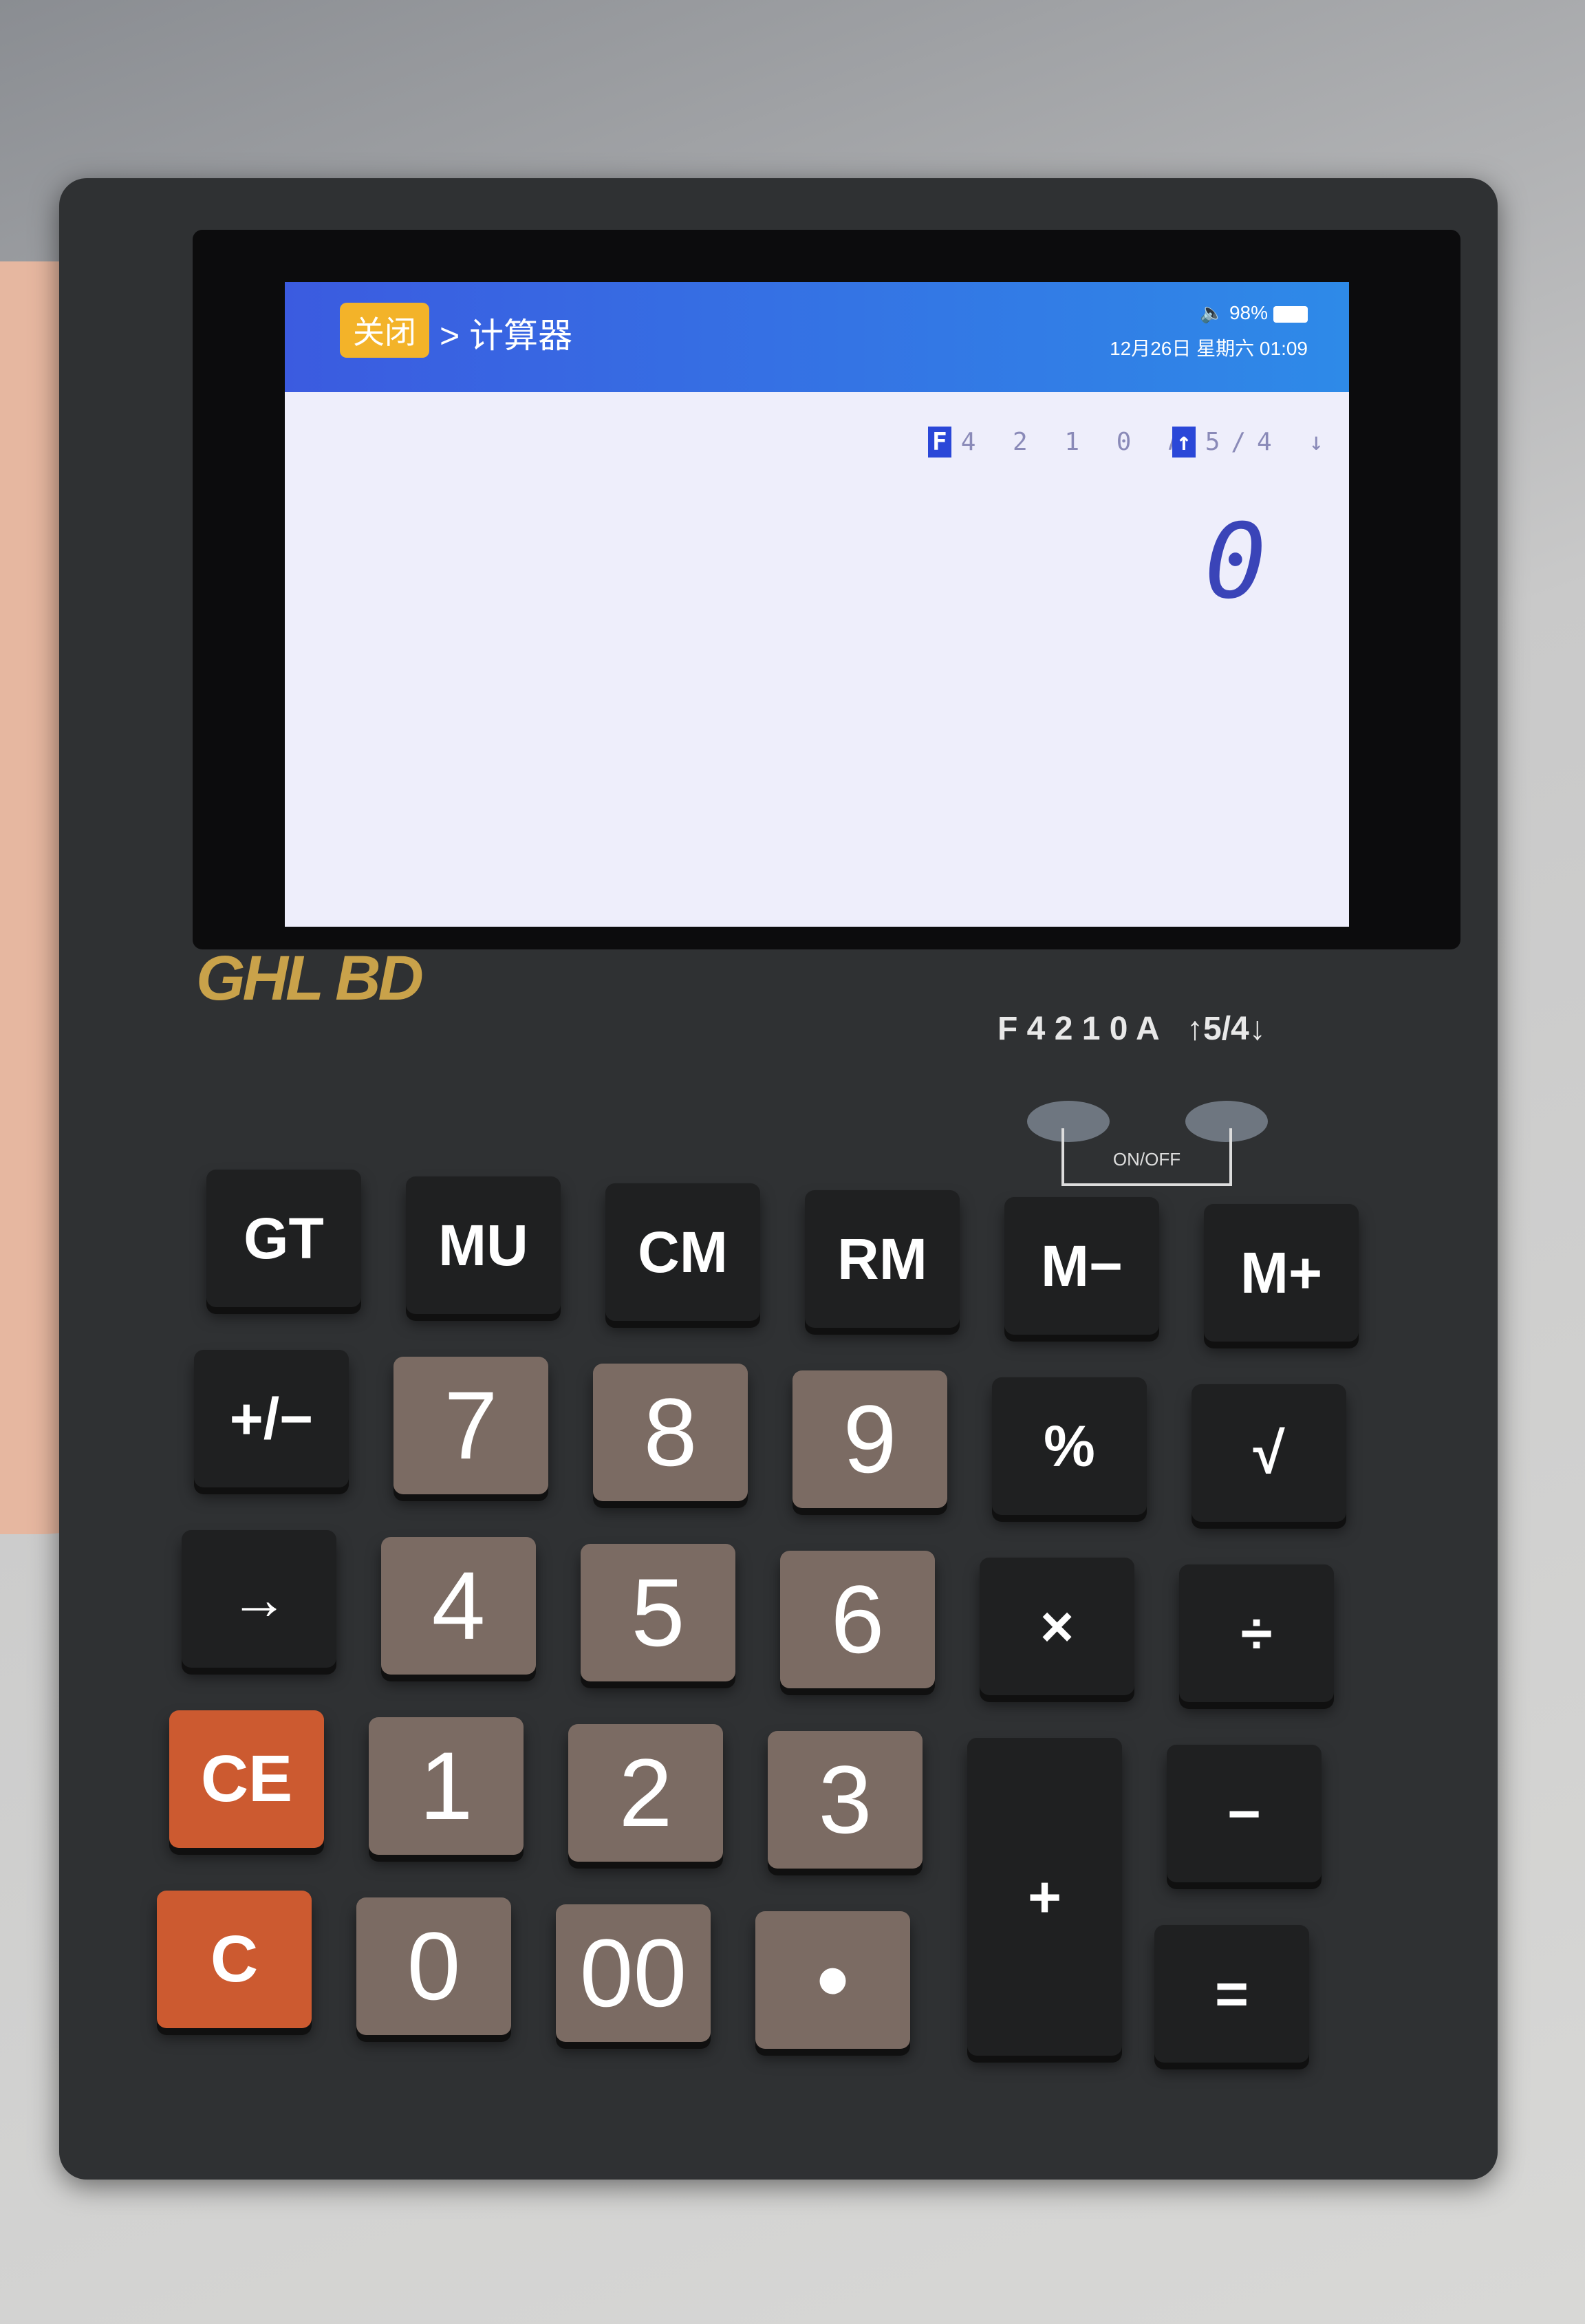  Describe the element at coordinates (883, 1259) in the screenshot. I see `key-rm: RM` at that location.